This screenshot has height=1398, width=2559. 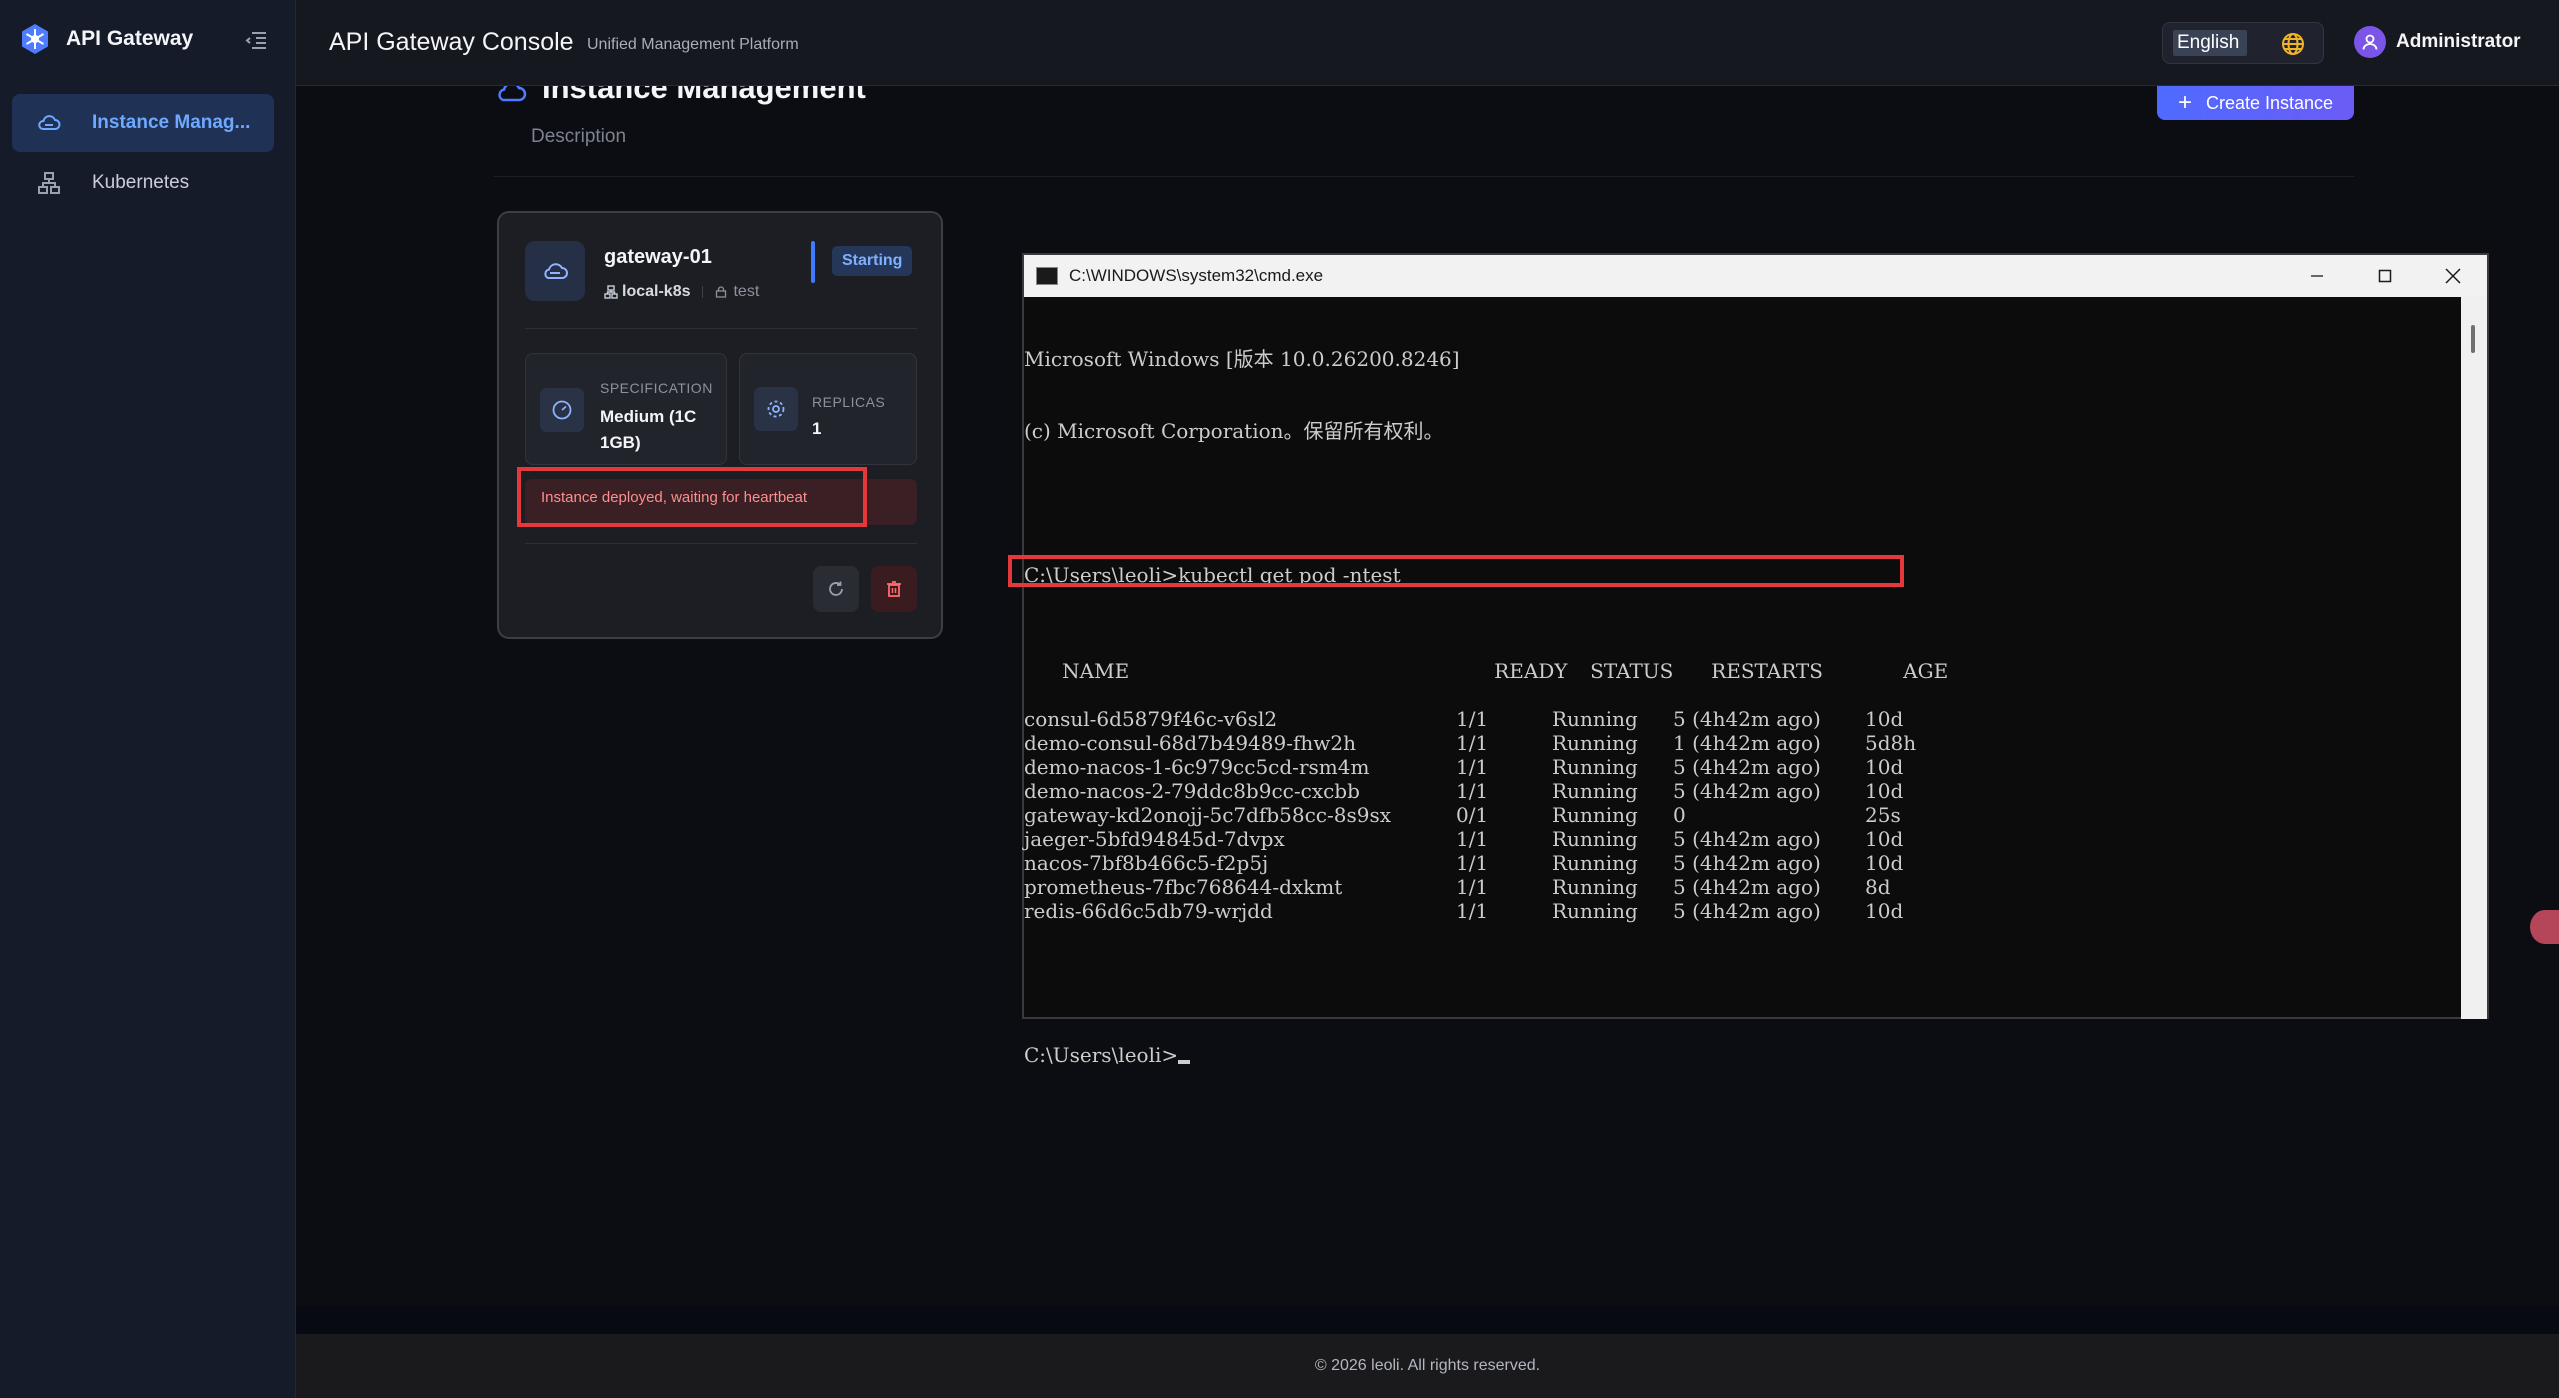 What do you see at coordinates (1148, 911) in the screenshot?
I see `pod-cell: redis-66d6c5db79-wrjdd` at bounding box center [1148, 911].